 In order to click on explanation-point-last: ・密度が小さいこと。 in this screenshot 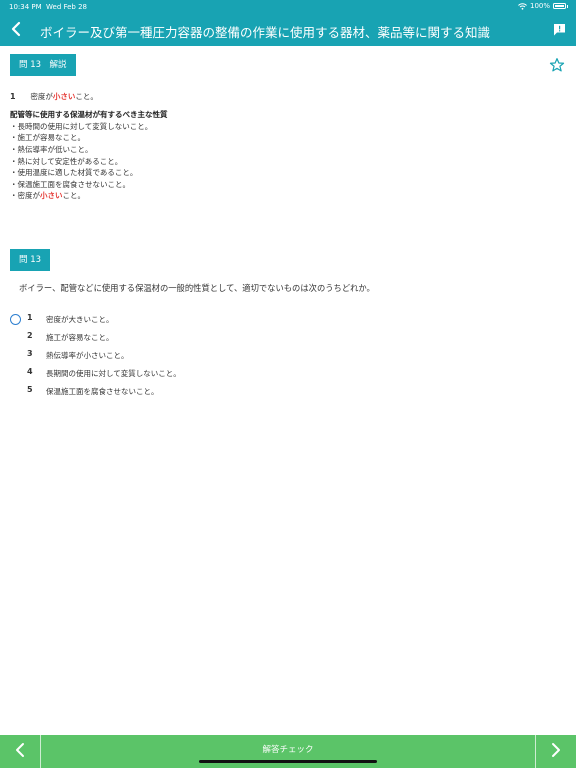, I will do `click(47, 195)`.